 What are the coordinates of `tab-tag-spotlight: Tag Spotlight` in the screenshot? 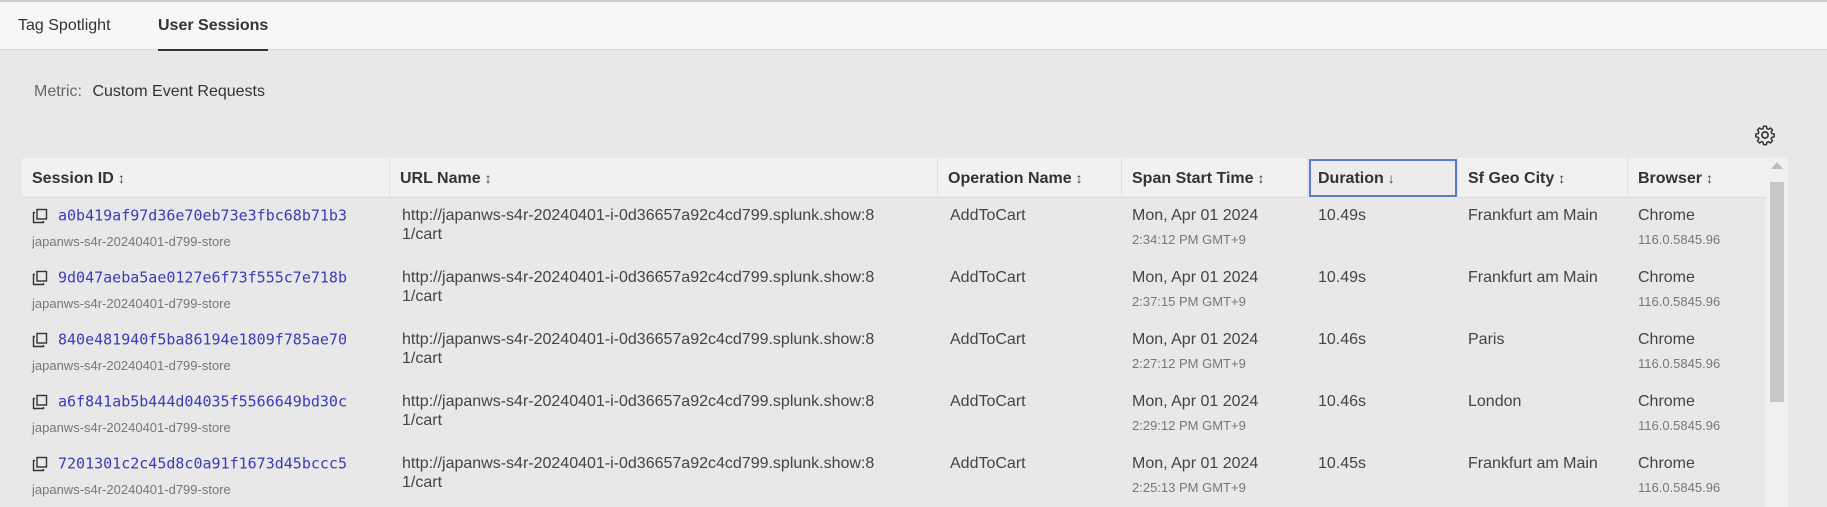 It's located at (64, 26).